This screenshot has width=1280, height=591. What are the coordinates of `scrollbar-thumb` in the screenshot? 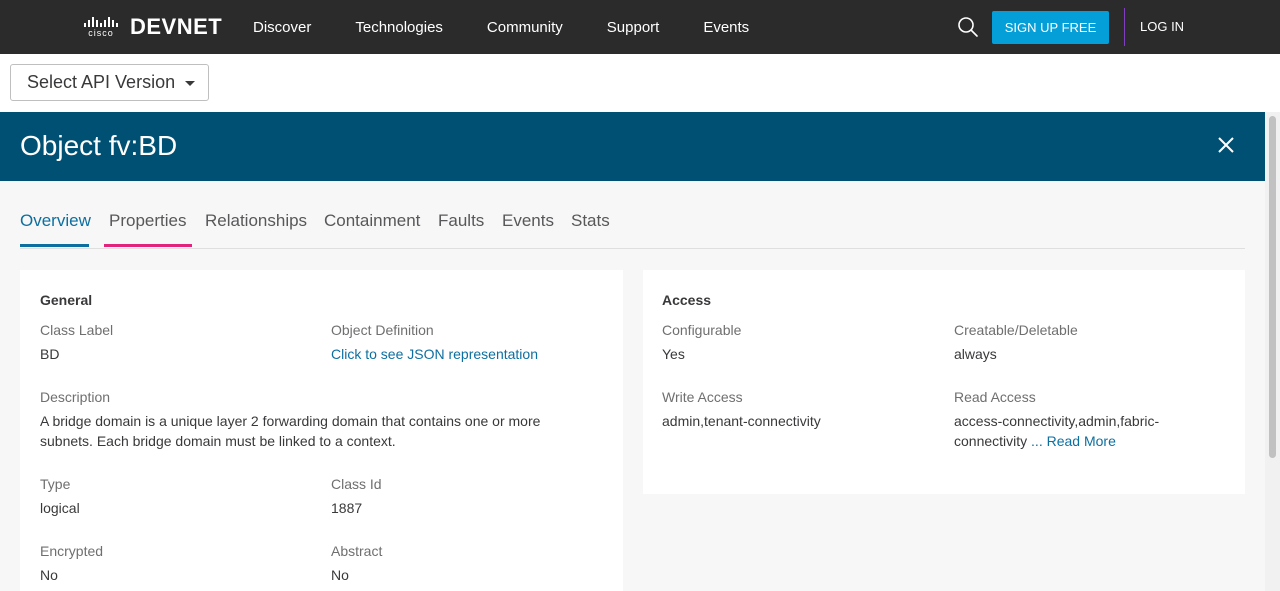 It's located at (1272, 287).